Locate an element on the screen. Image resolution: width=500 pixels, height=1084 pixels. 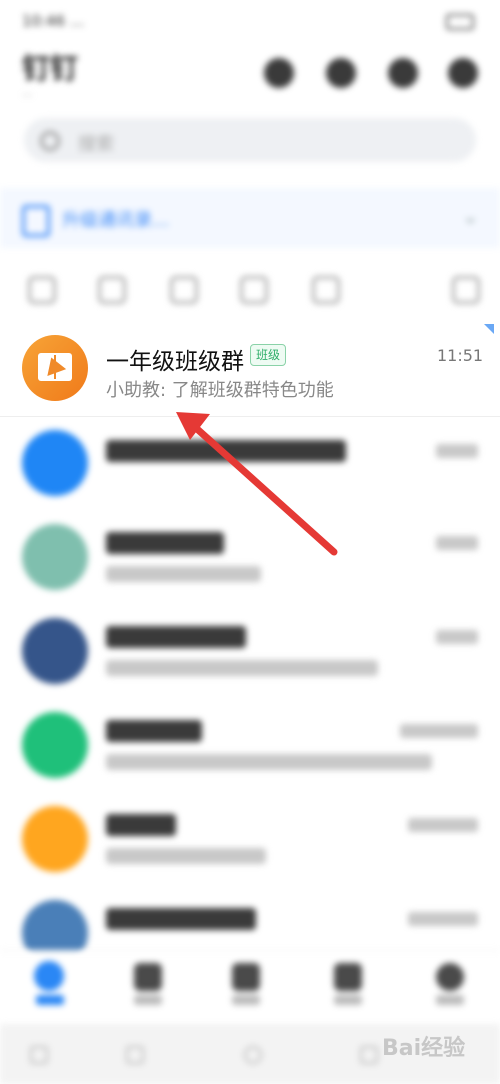
recents-icon is located at coordinates (369, 1055).